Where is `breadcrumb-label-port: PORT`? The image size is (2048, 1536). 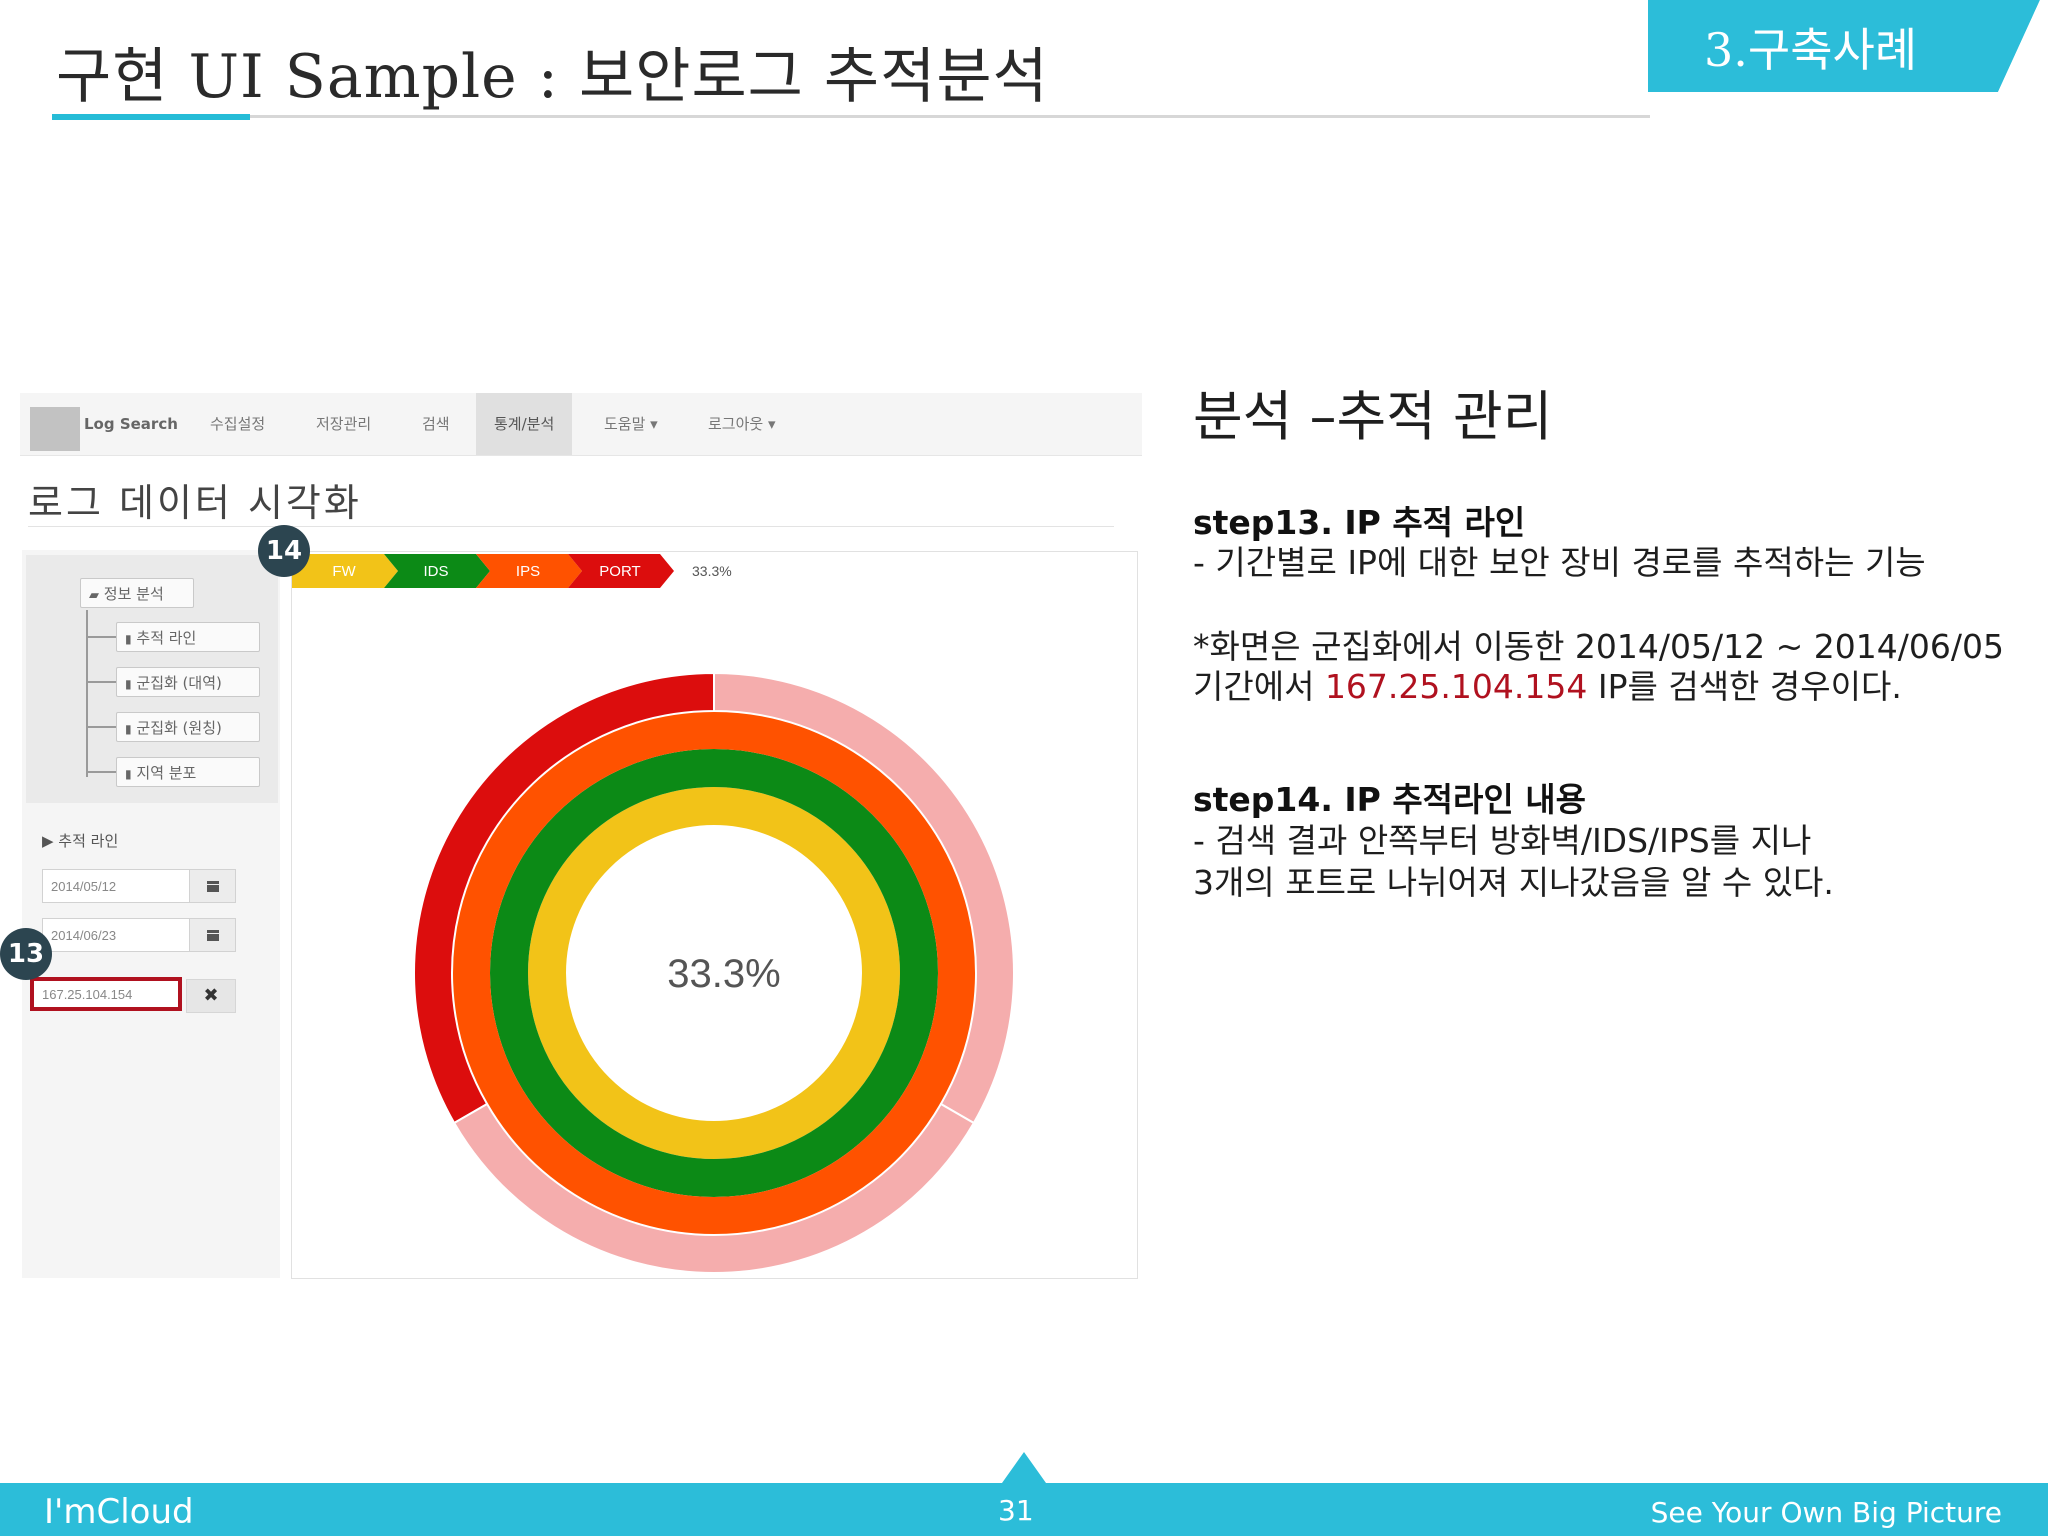 breadcrumb-label-port: PORT is located at coordinates (619, 571).